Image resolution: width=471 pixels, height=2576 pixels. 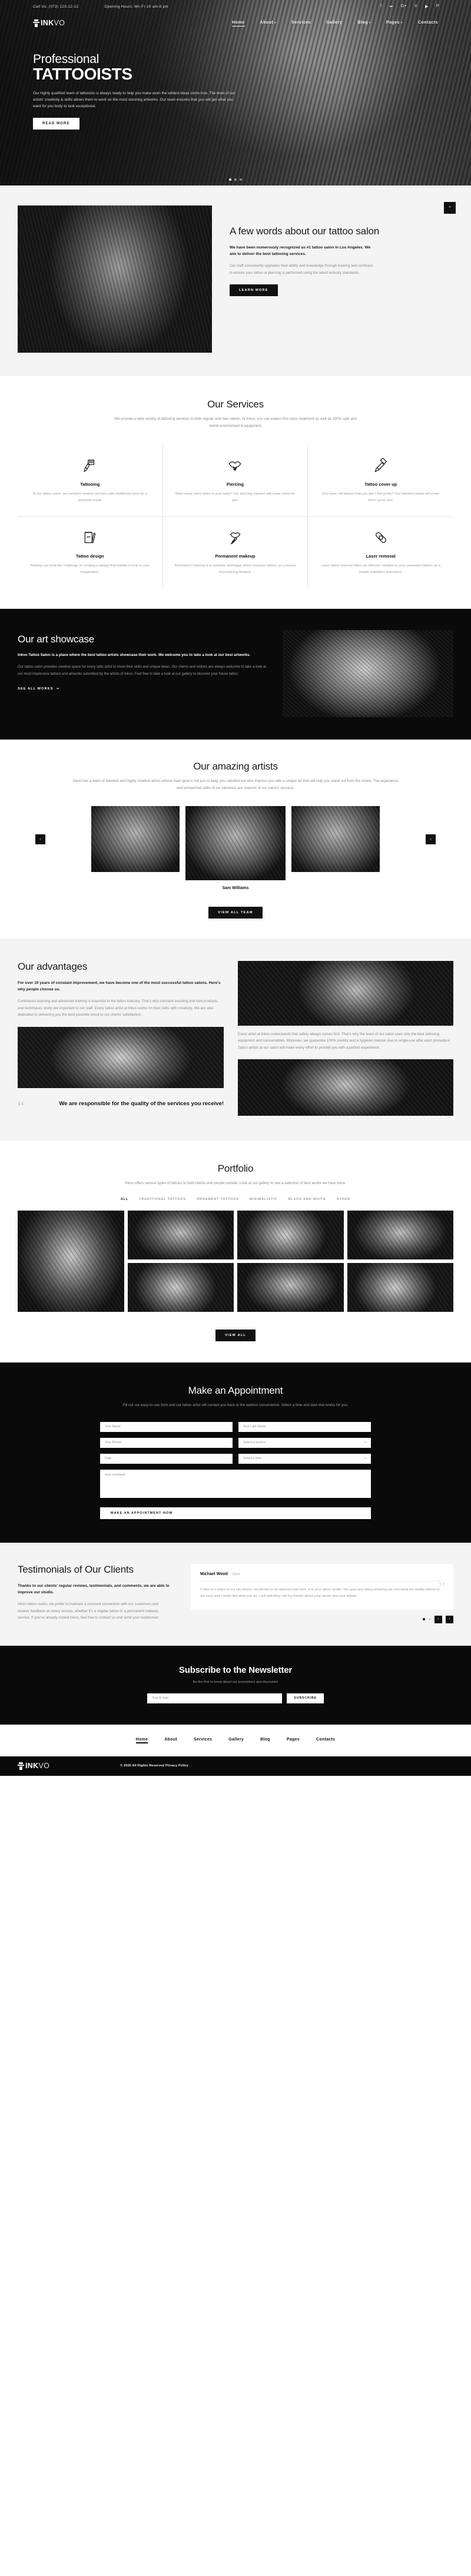 What do you see at coordinates (254, 290) in the screenshot?
I see `about-learn-more-button: LEARN MORE` at bounding box center [254, 290].